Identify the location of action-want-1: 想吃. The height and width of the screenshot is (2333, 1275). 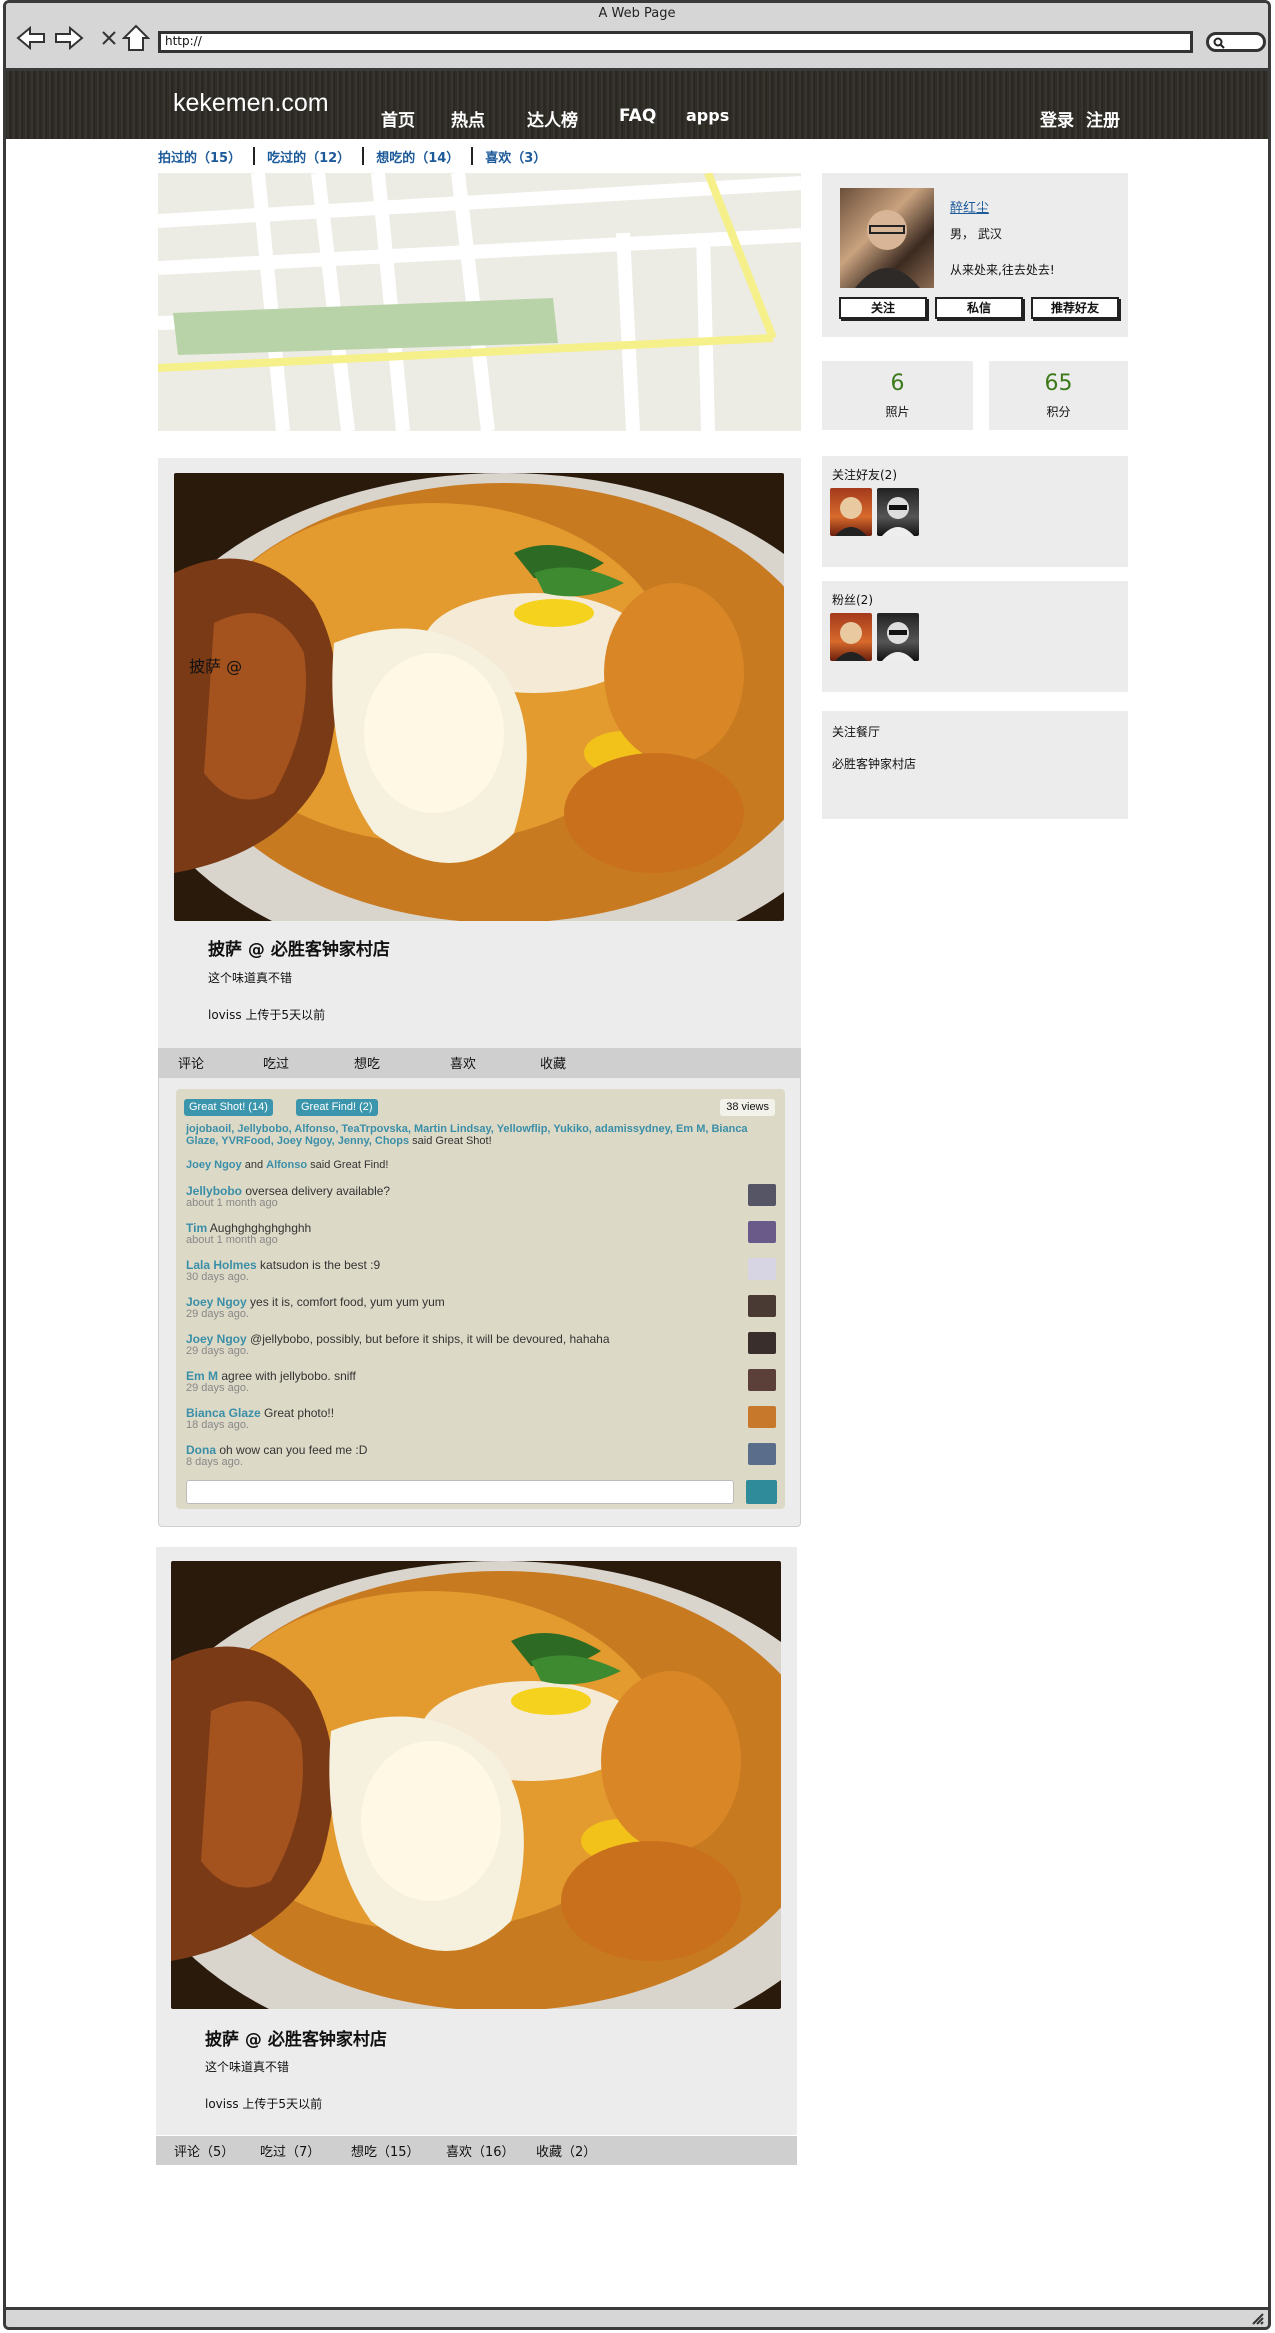
(367, 1062).